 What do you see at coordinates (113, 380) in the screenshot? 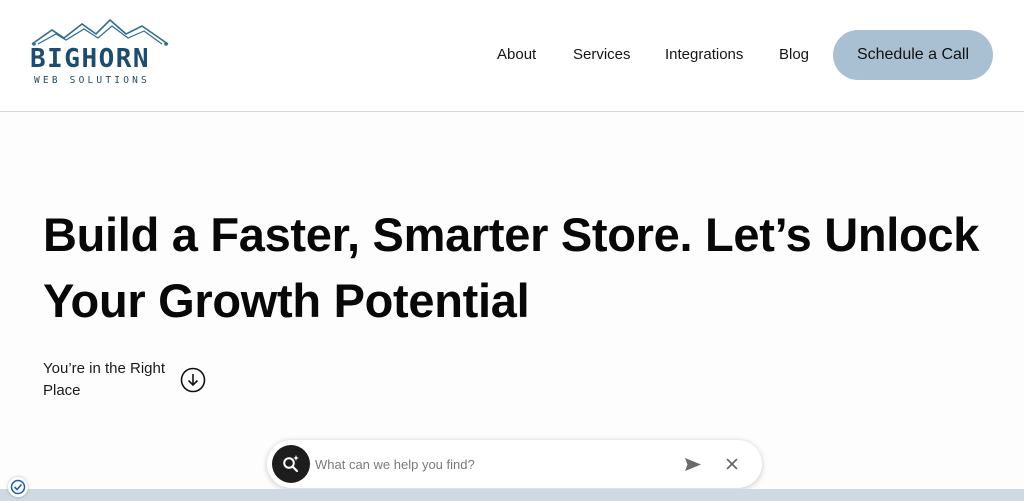
I see `hero-subtitle: You’re in the Right Place` at bounding box center [113, 380].